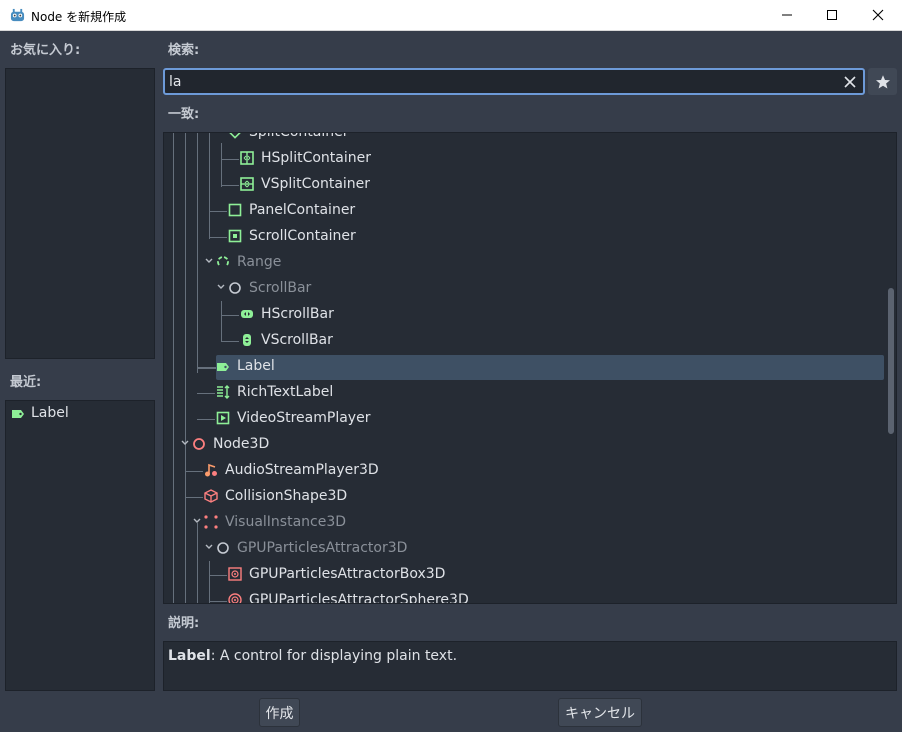 This screenshot has width=902, height=732. I want to click on tree-row: RichTextLabel, so click(529, 393).